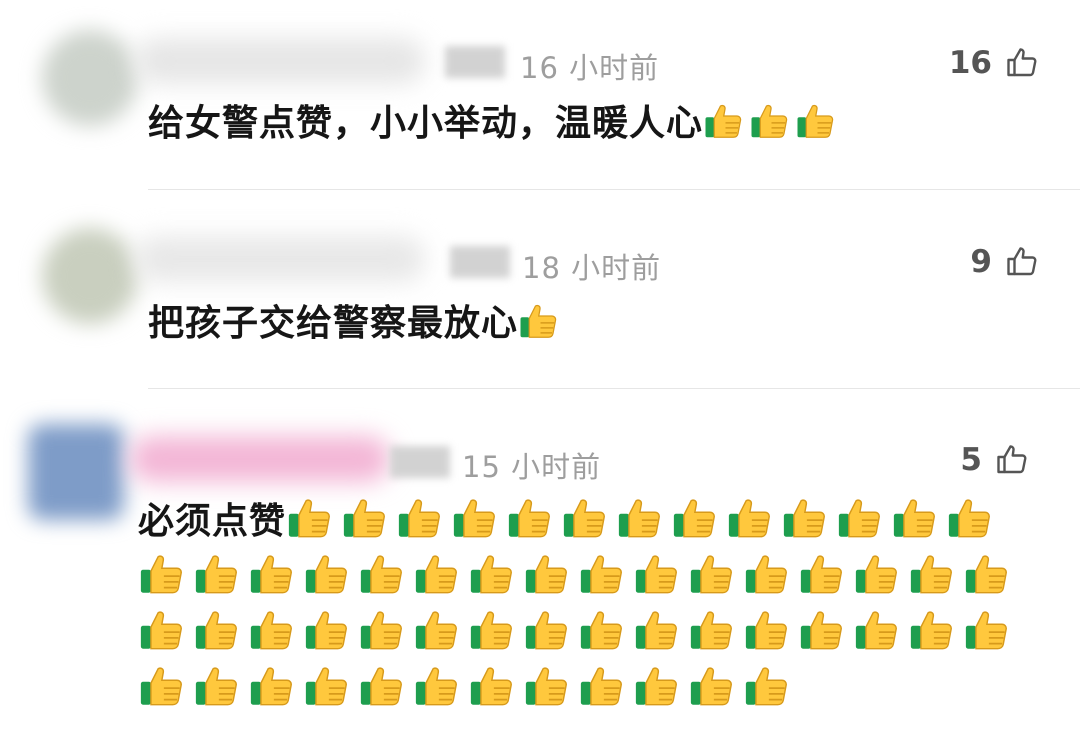 The width and height of the screenshot is (1080, 745). I want to click on comment-text: 把孩子交给警察最放心, so click(598, 324).